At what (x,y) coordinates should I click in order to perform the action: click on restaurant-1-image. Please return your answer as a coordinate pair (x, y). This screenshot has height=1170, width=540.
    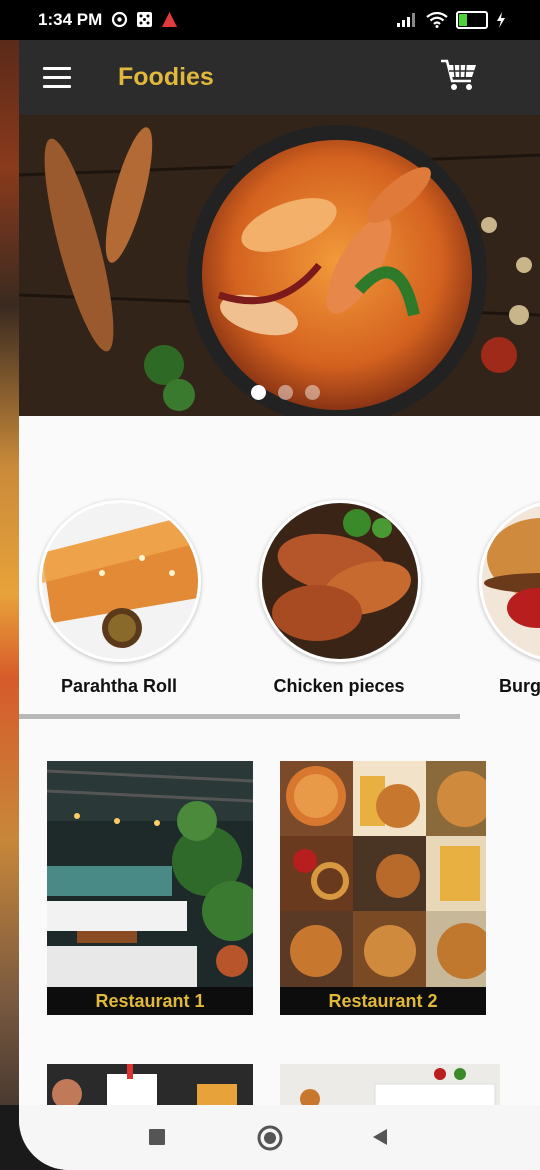
    Looking at the image, I should click on (150, 874).